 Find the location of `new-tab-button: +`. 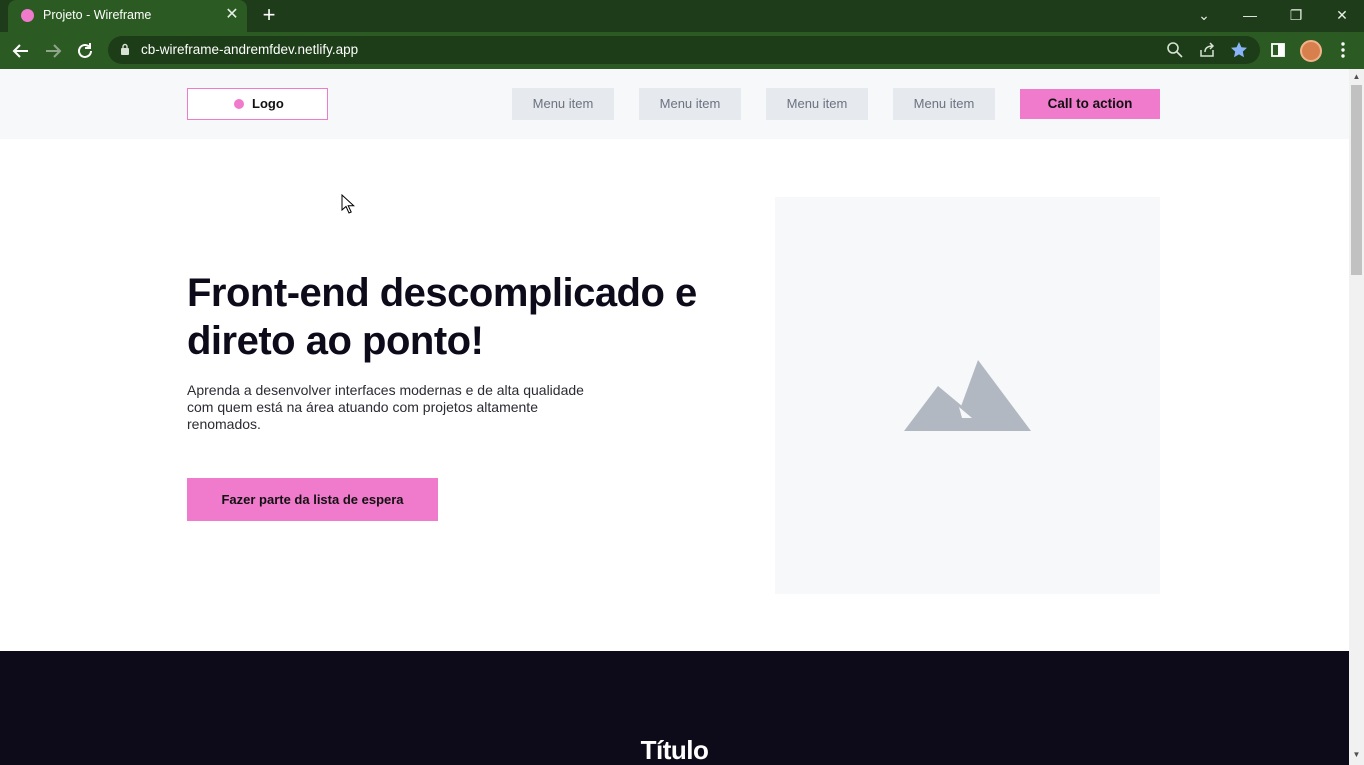

new-tab-button: + is located at coordinates (269, 15).